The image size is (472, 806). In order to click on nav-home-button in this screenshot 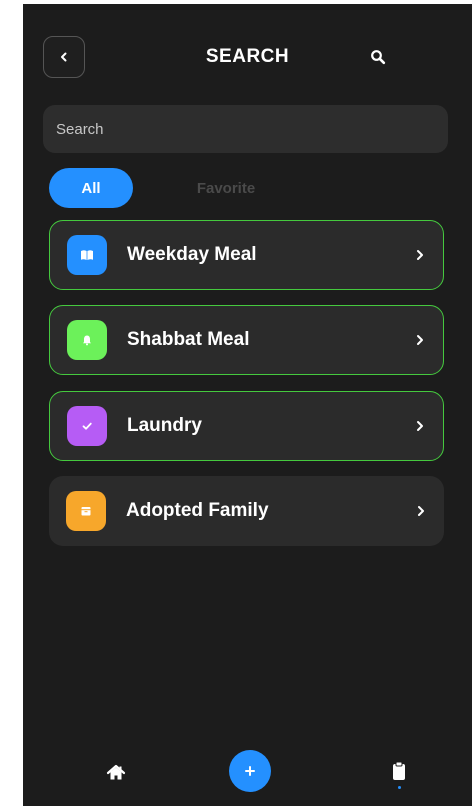, I will do `click(116, 773)`.